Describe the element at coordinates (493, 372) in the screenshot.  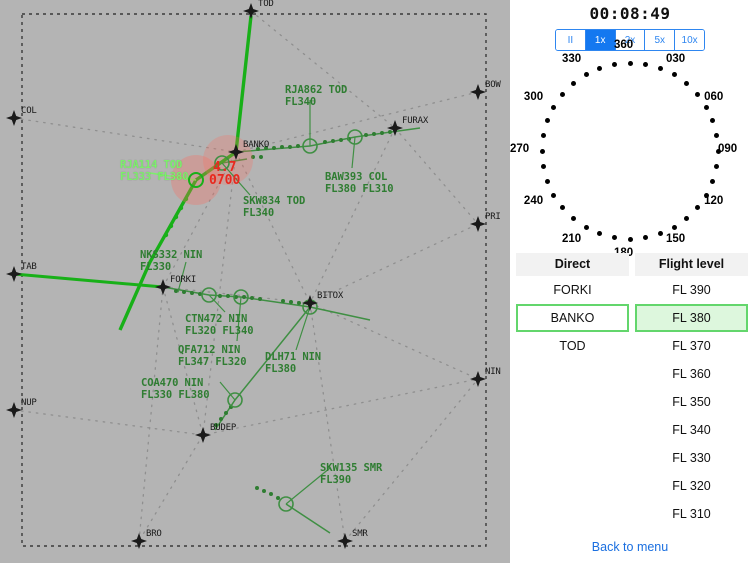
I see `waypoint-label-nin: NIN` at that location.